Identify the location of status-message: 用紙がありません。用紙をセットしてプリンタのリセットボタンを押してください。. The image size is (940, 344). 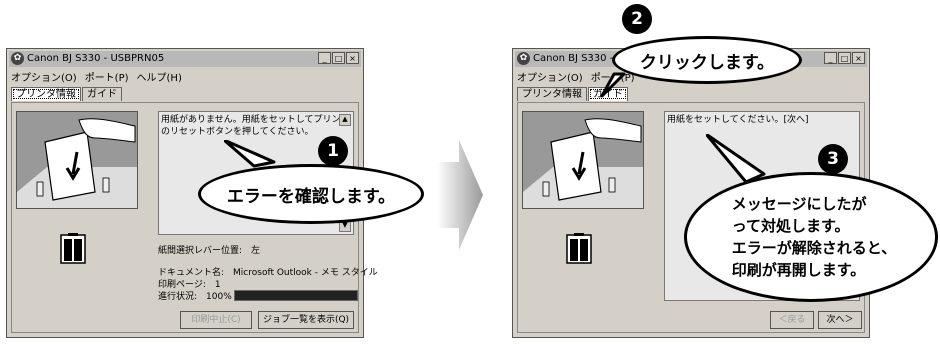
(255, 126).